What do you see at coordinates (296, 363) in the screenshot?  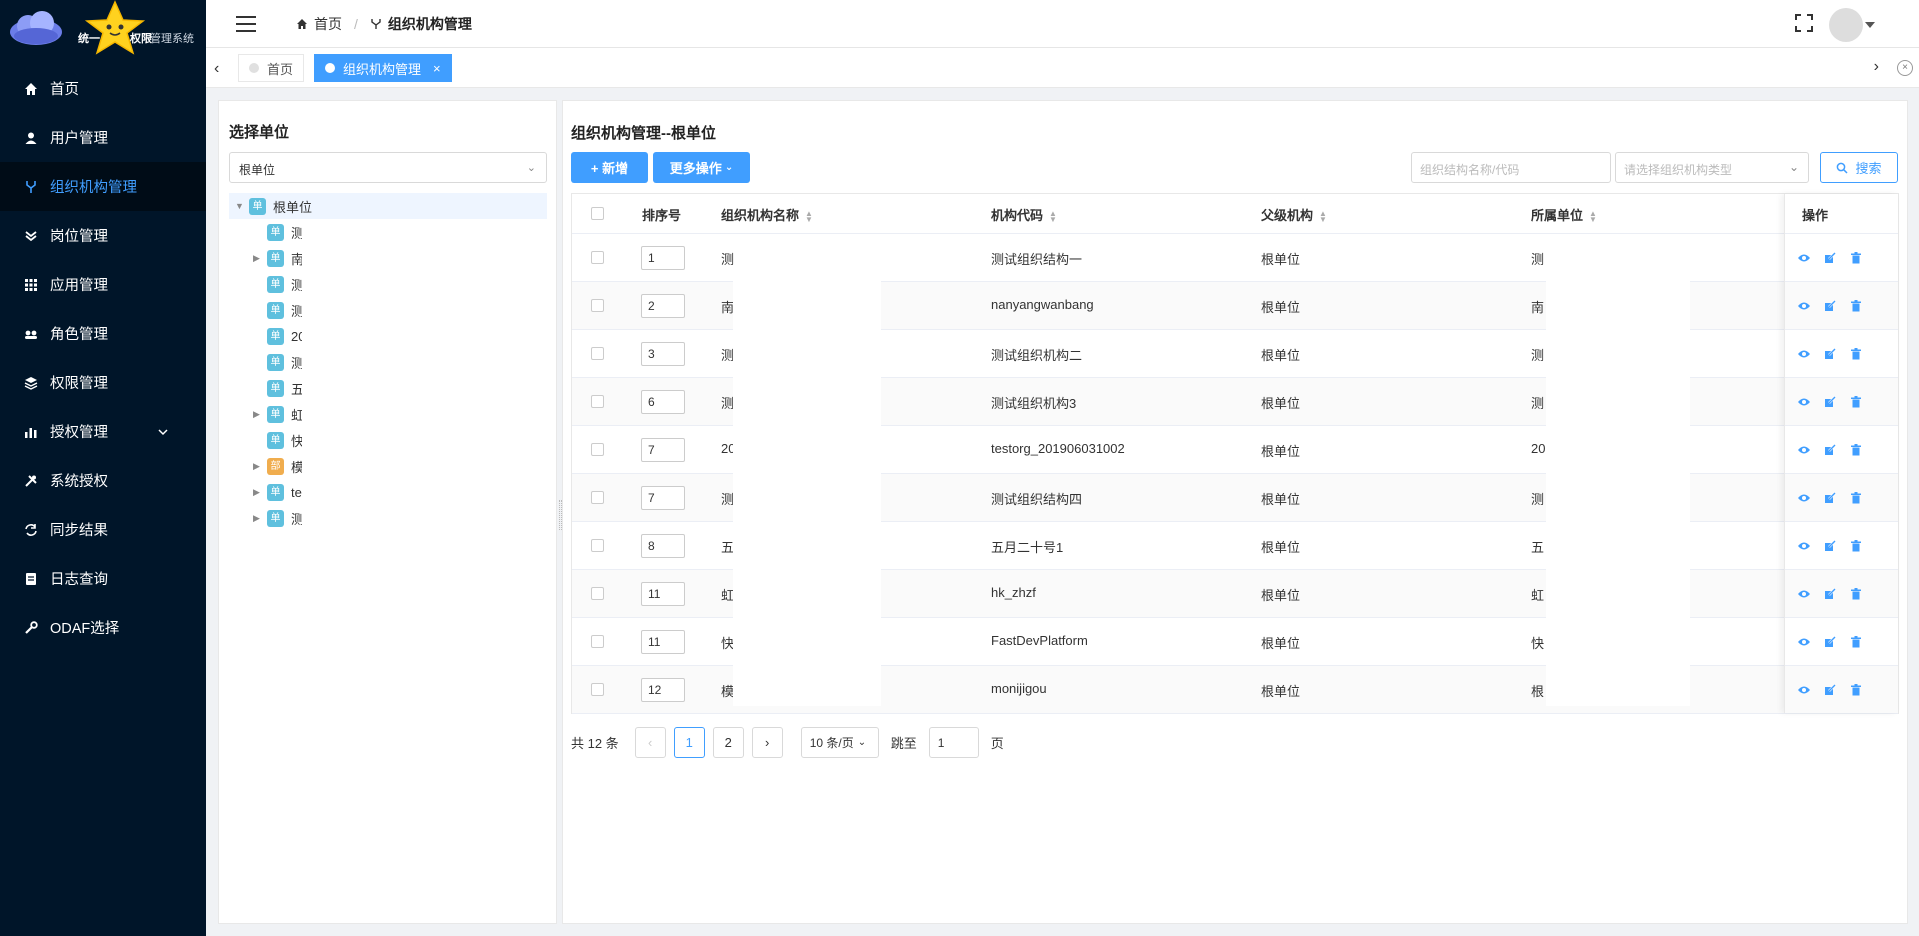 I see `tree-node-label: 测` at bounding box center [296, 363].